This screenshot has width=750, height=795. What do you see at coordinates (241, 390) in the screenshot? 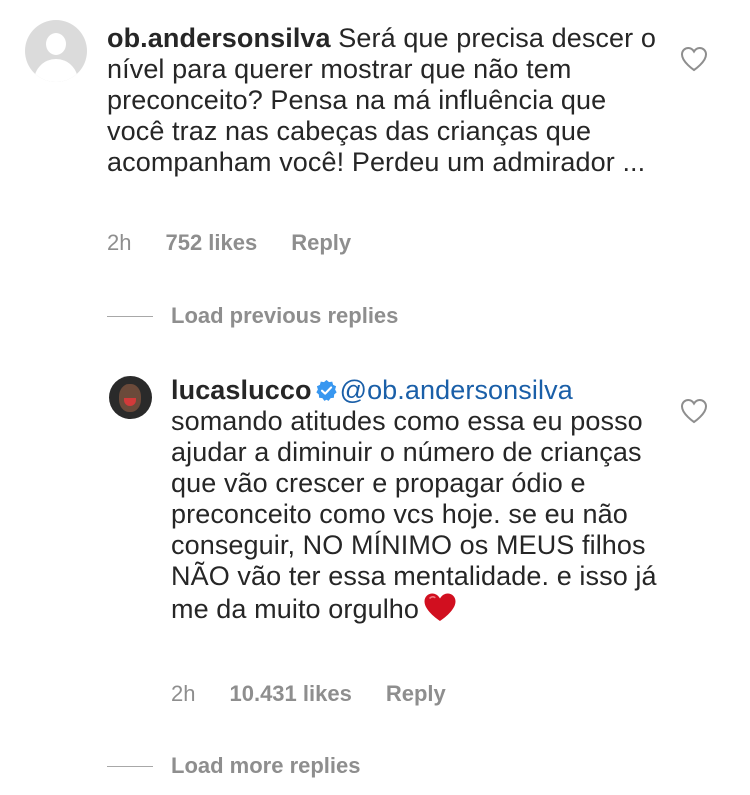
I see `reply-username: lucaslucco` at bounding box center [241, 390].